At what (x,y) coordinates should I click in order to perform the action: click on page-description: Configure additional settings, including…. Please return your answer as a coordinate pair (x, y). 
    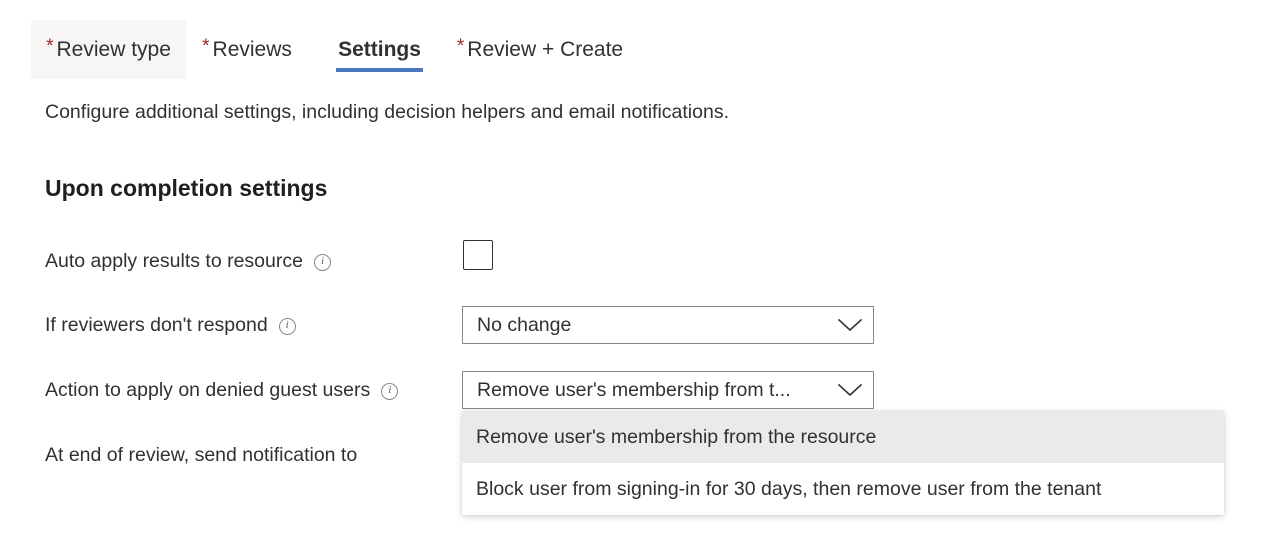
    Looking at the image, I should click on (387, 112).